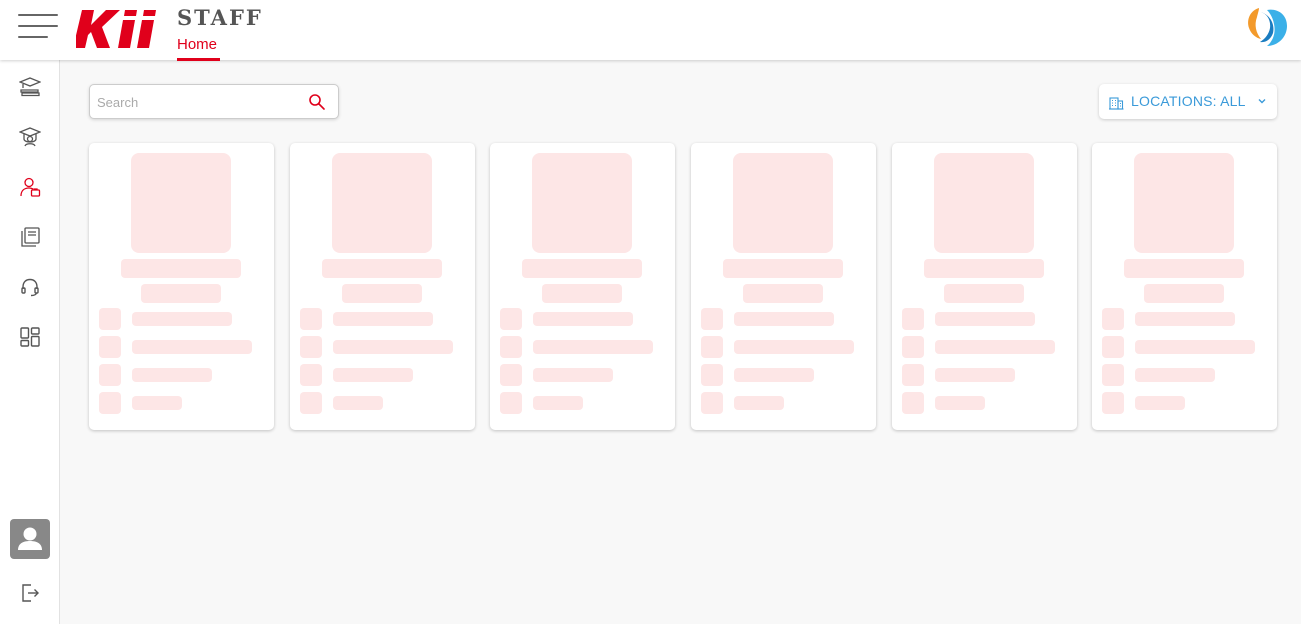 The image size is (1301, 624). What do you see at coordinates (30, 237) in the screenshot?
I see `library-books-icon` at bounding box center [30, 237].